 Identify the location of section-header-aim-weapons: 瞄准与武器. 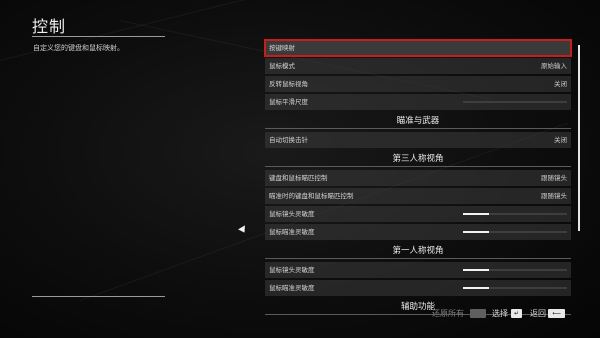
(418, 121).